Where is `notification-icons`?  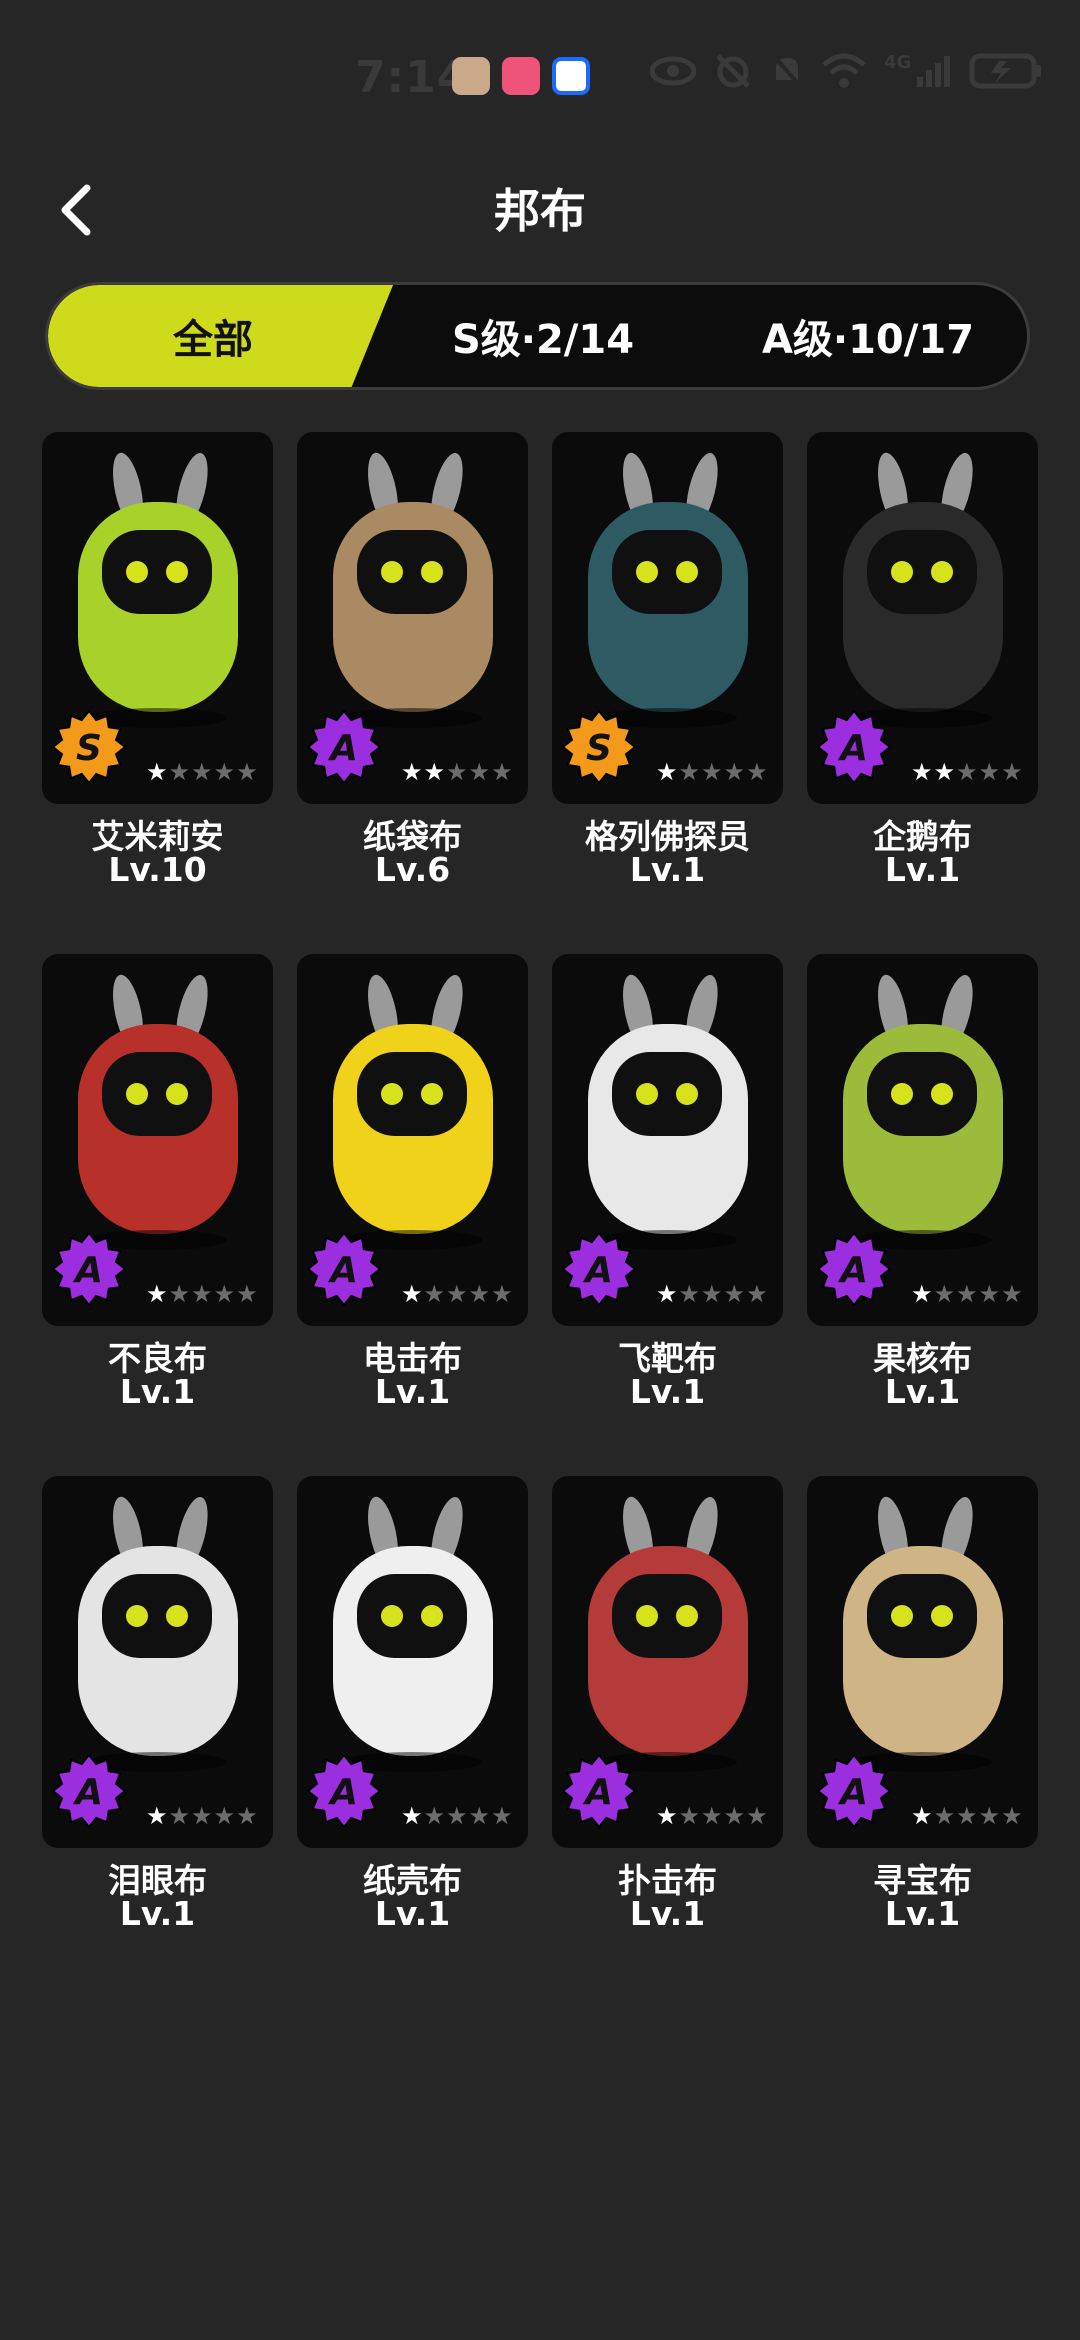
notification-icons is located at coordinates (521, 76).